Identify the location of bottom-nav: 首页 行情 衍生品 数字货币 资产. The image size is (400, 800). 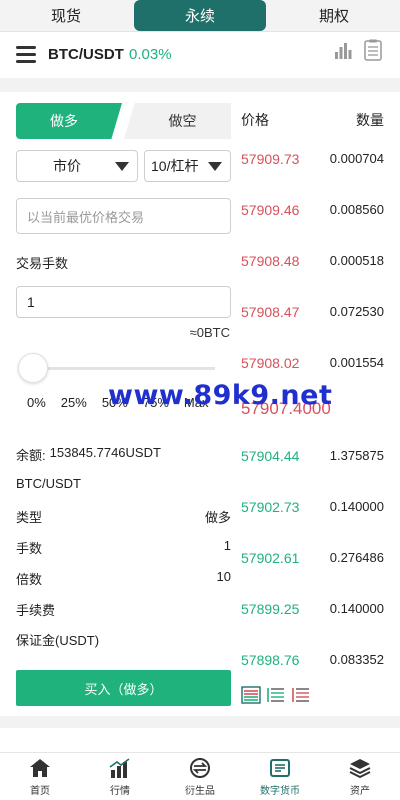
(200, 776).